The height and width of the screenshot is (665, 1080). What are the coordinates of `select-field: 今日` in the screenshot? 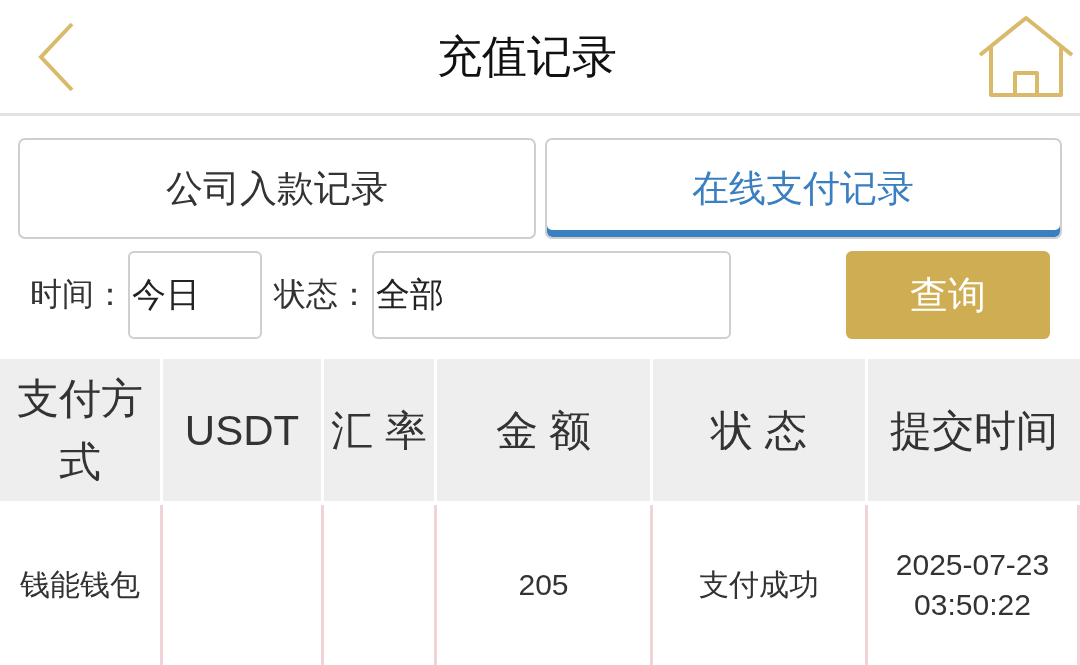 It's located at (195, 295).